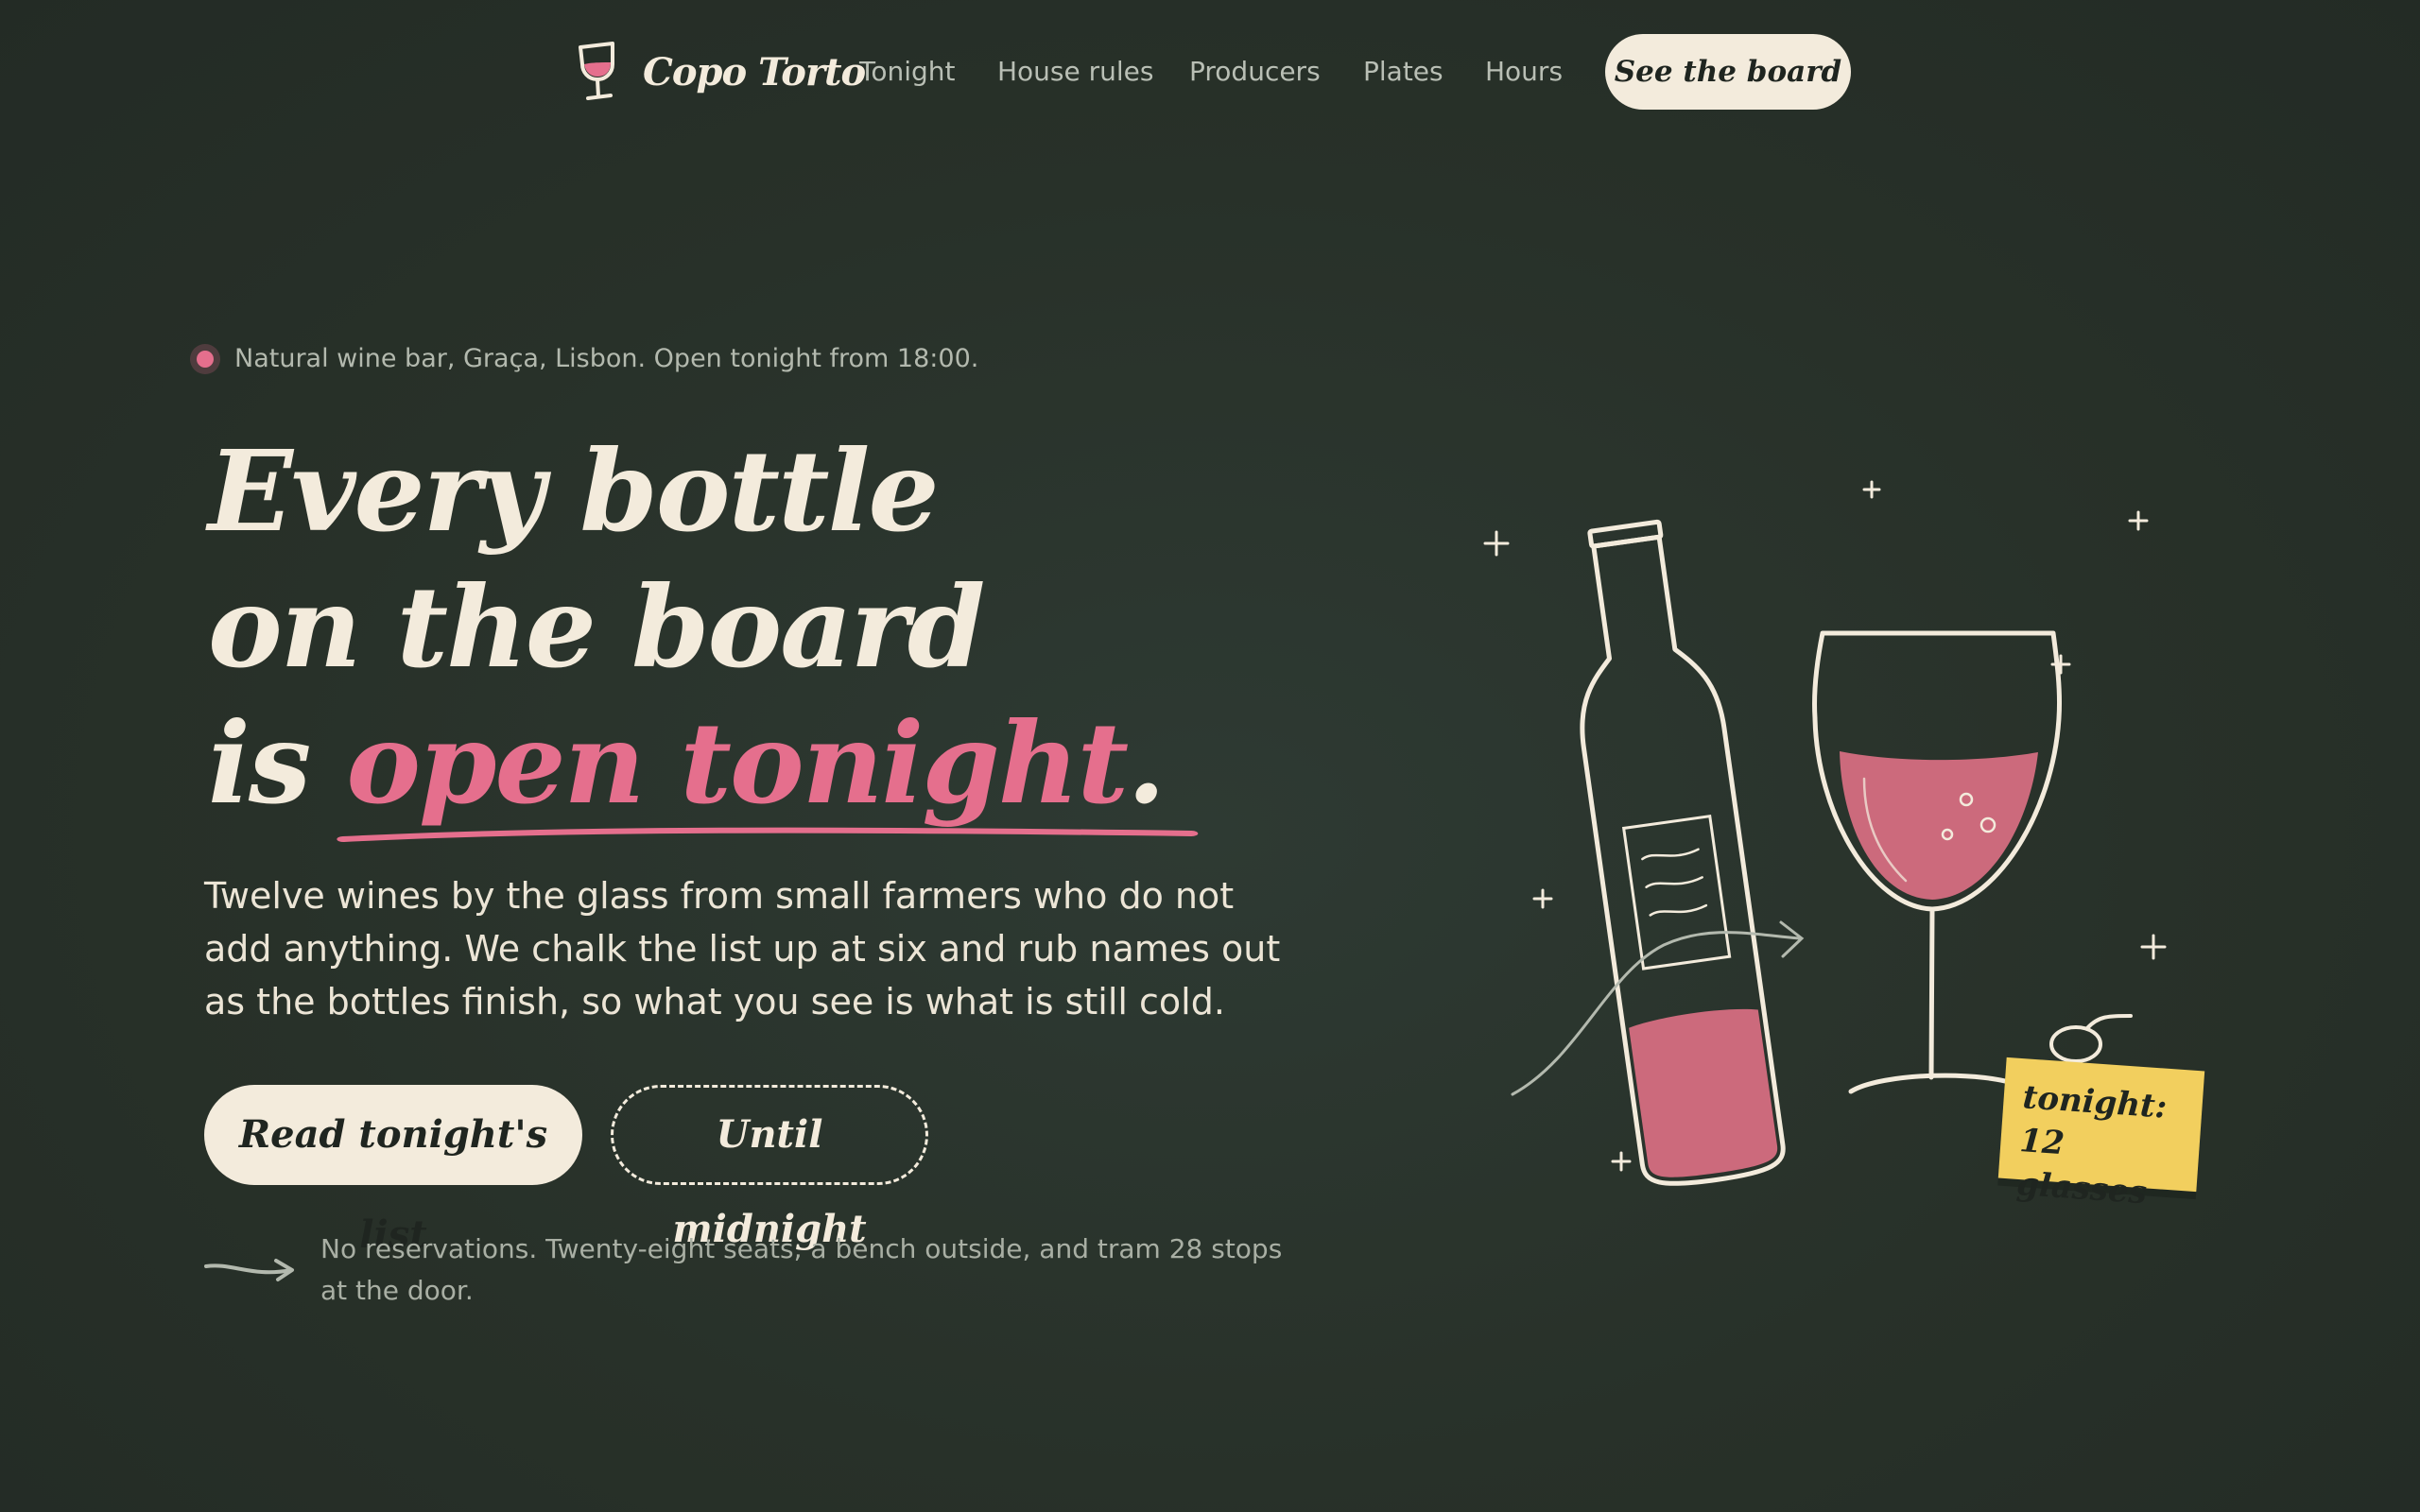  What do you see at coordinates (249, 1270) in the screenshot?
I see `arrow-right-icon` at bounding box center [249, 1270].